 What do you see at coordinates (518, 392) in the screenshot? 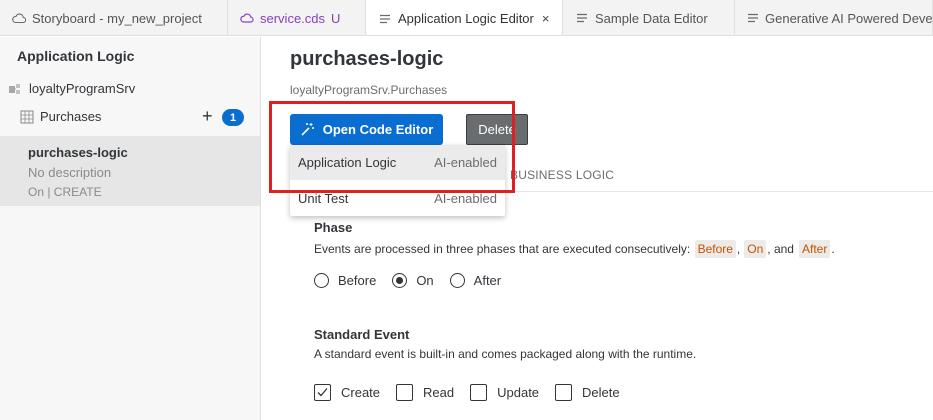
I see `checkbox-label: Update` at bounding box center [518, 392].